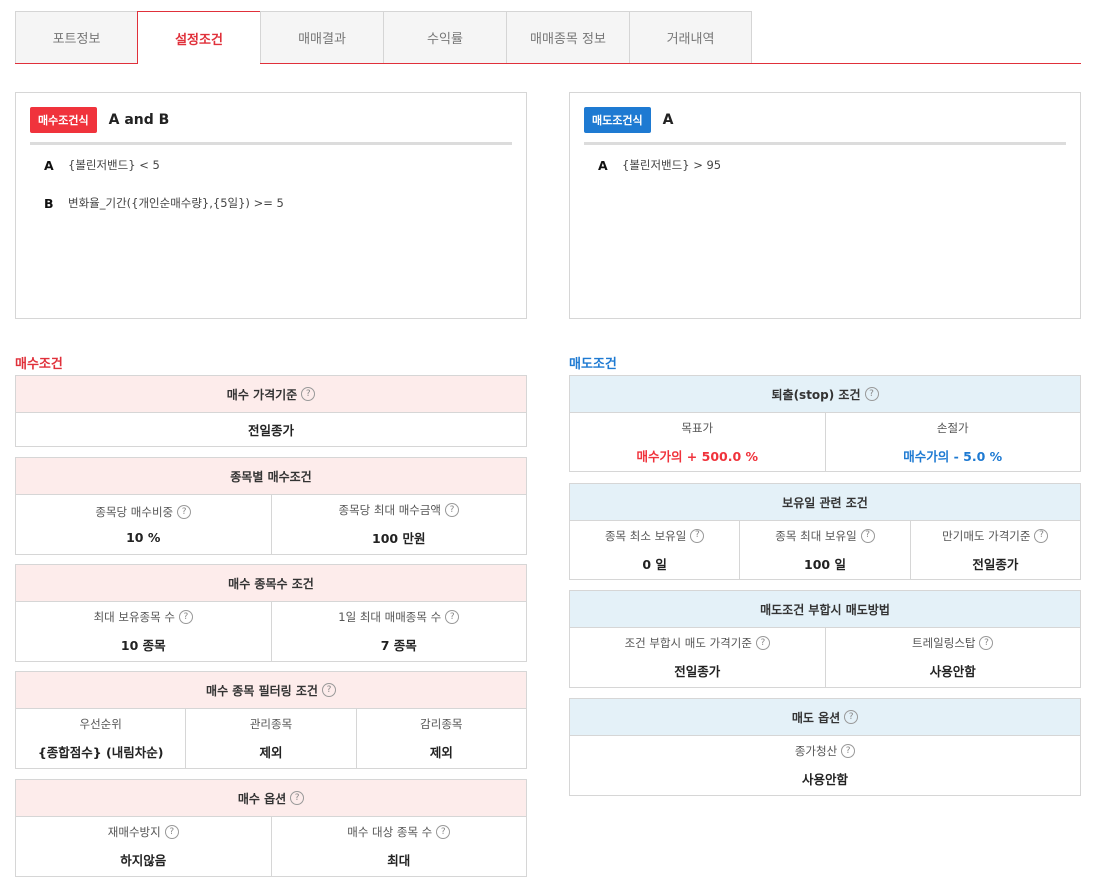  Describe the element at coordinates (143, 645) in the screenshot. I see `cell-value: 10 종목` at that location.